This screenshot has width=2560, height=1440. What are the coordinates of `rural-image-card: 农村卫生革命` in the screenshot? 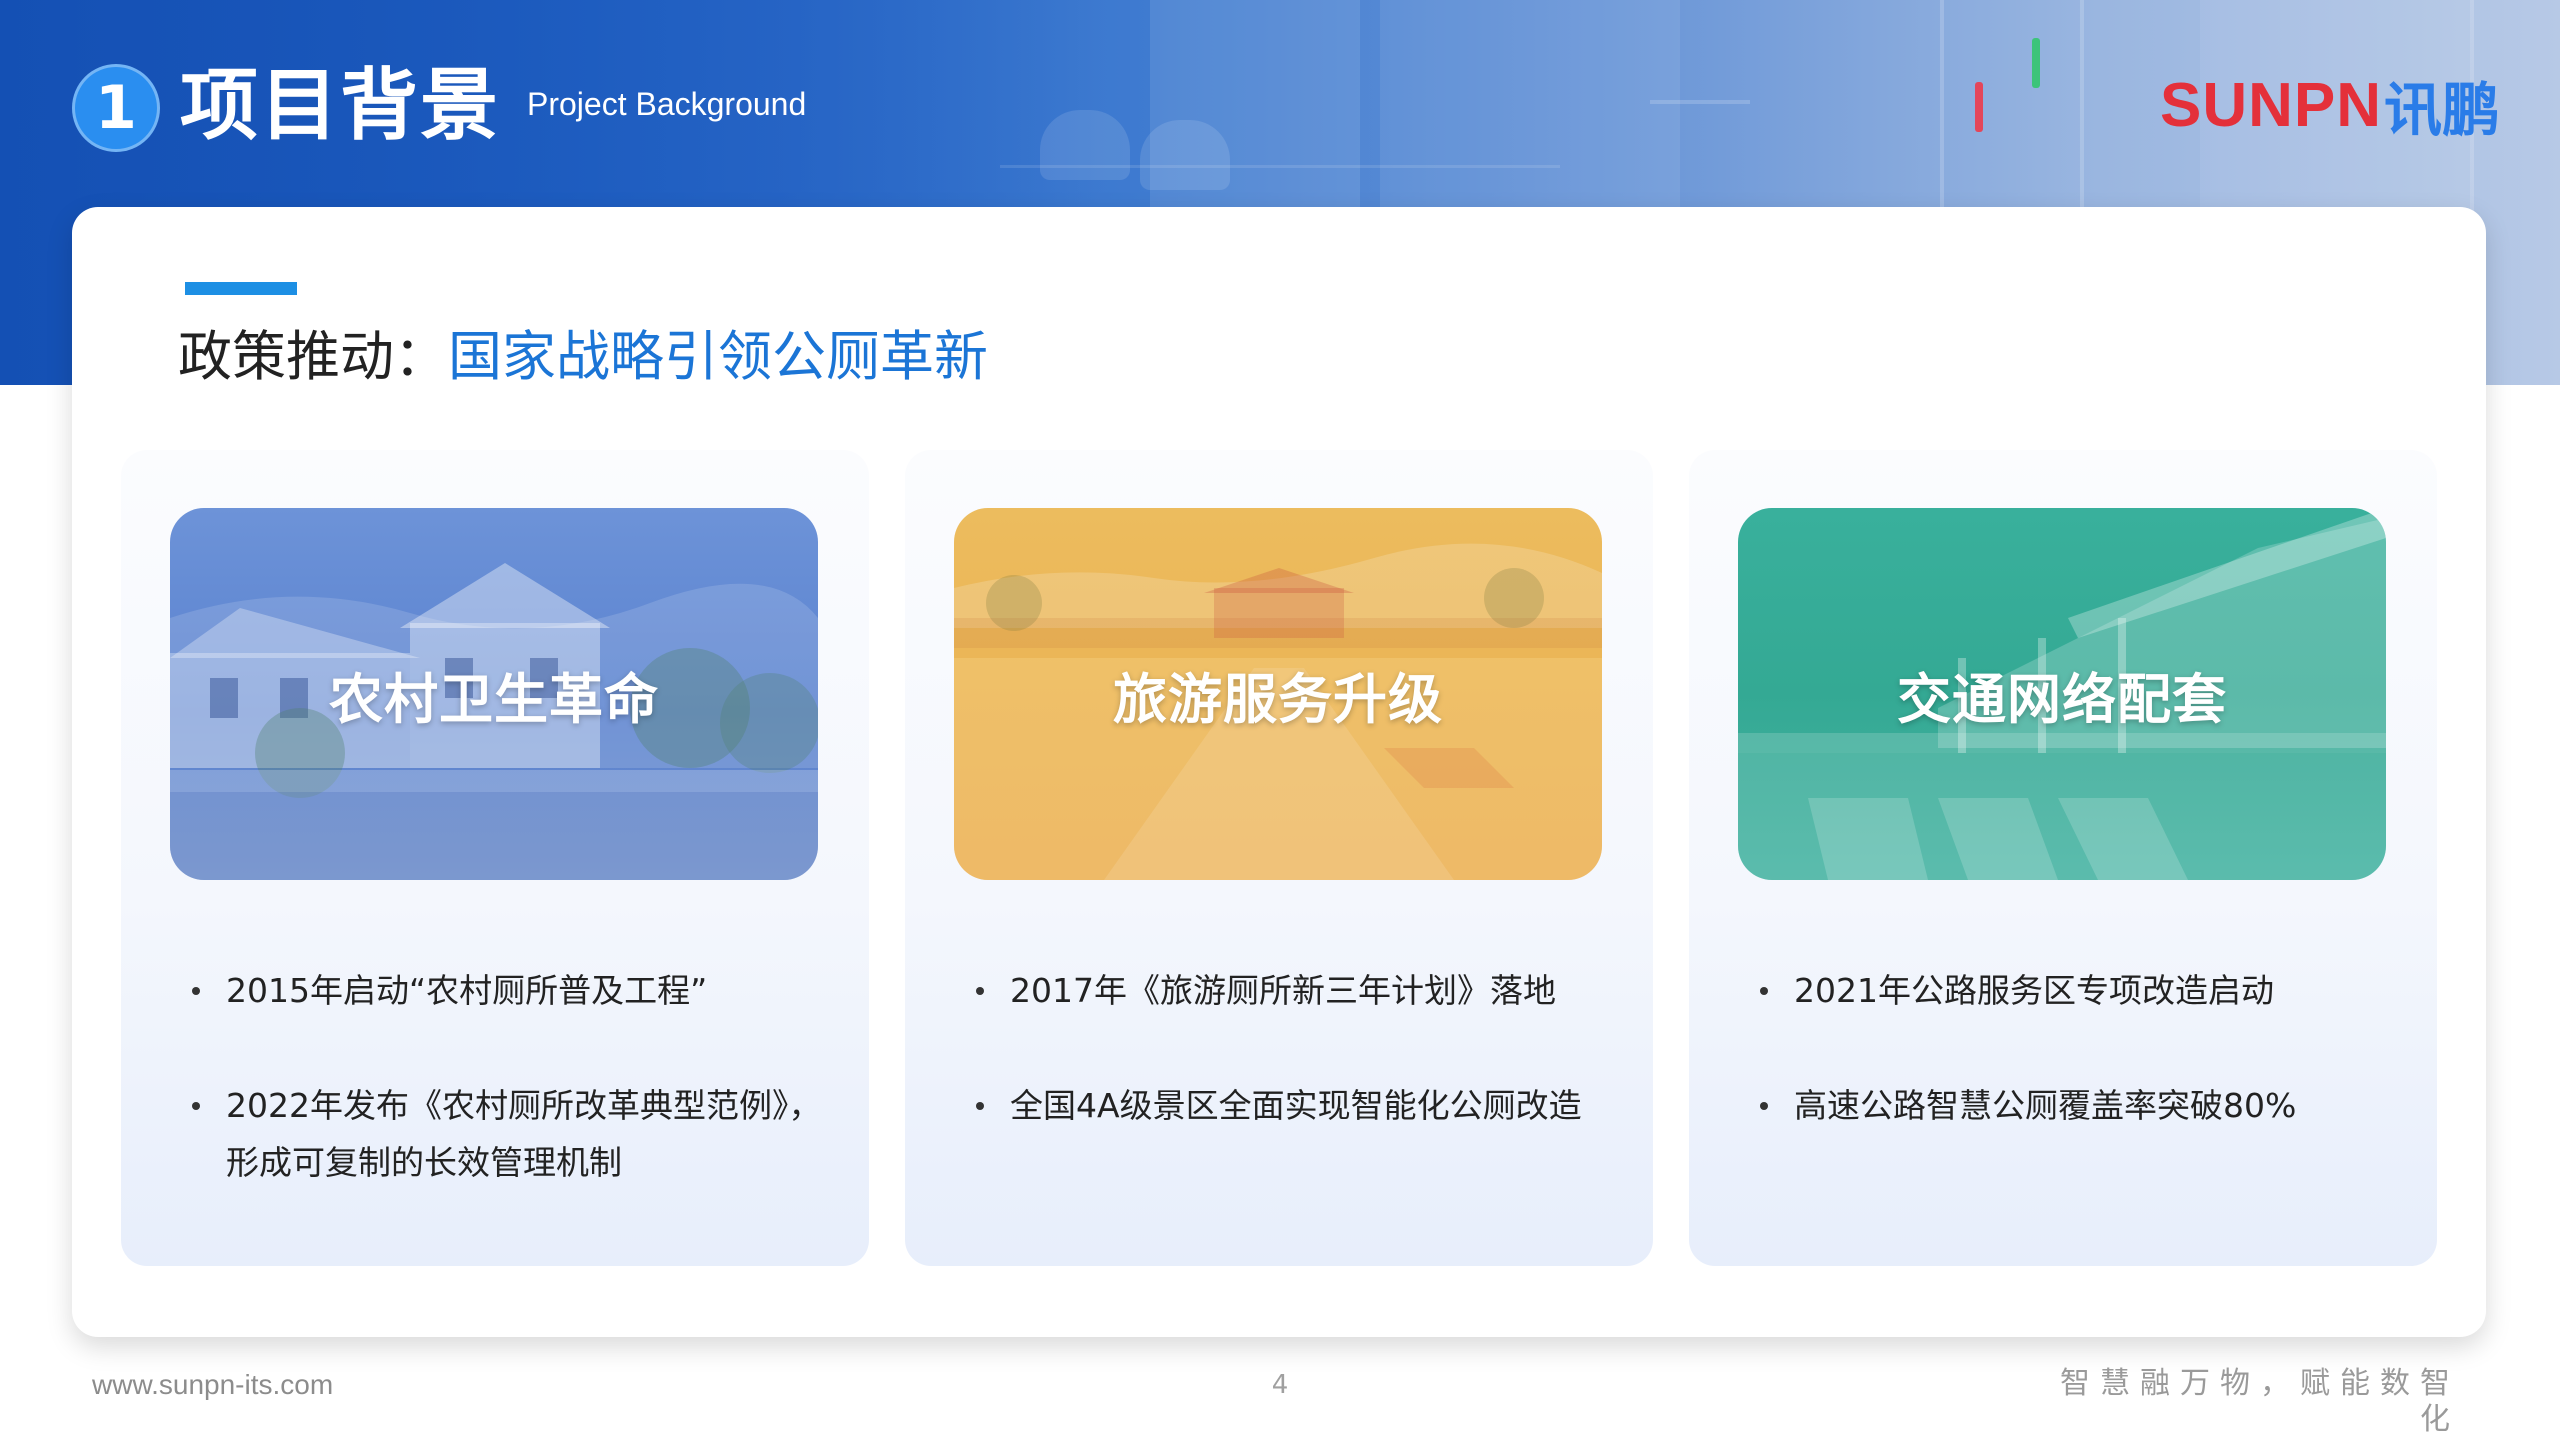 It's located at (494, 694).